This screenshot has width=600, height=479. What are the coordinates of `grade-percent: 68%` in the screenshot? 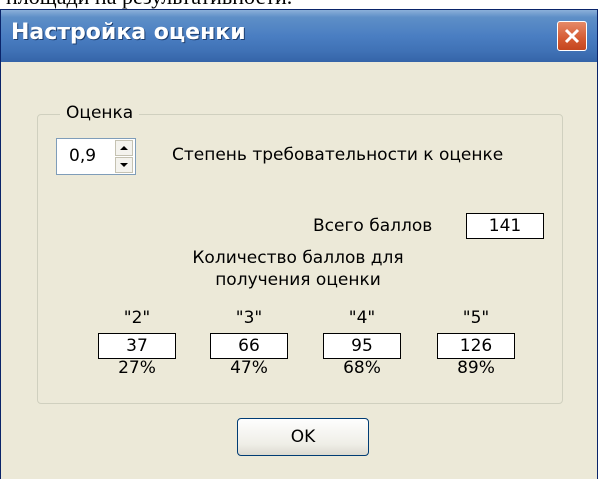 It's located at (362, 368).